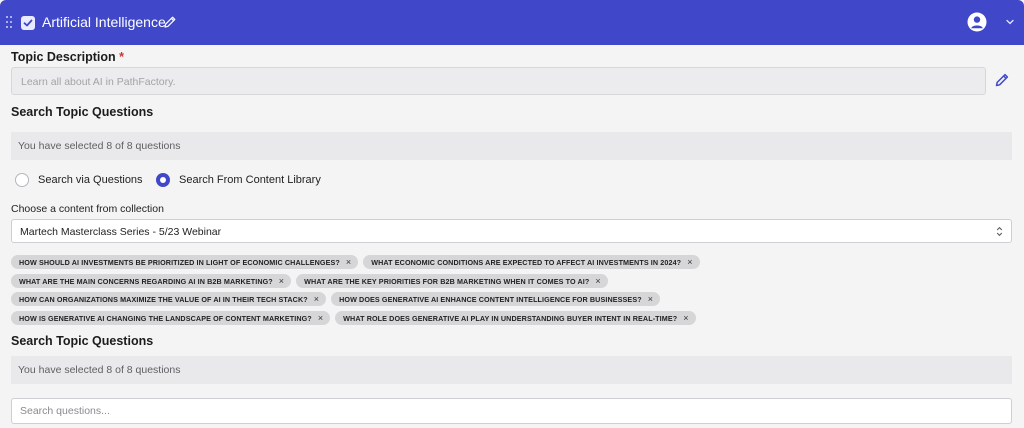 This screenshot has height=428, width=1024. I want to click on chevron-down-icon, so click(1010, 22).